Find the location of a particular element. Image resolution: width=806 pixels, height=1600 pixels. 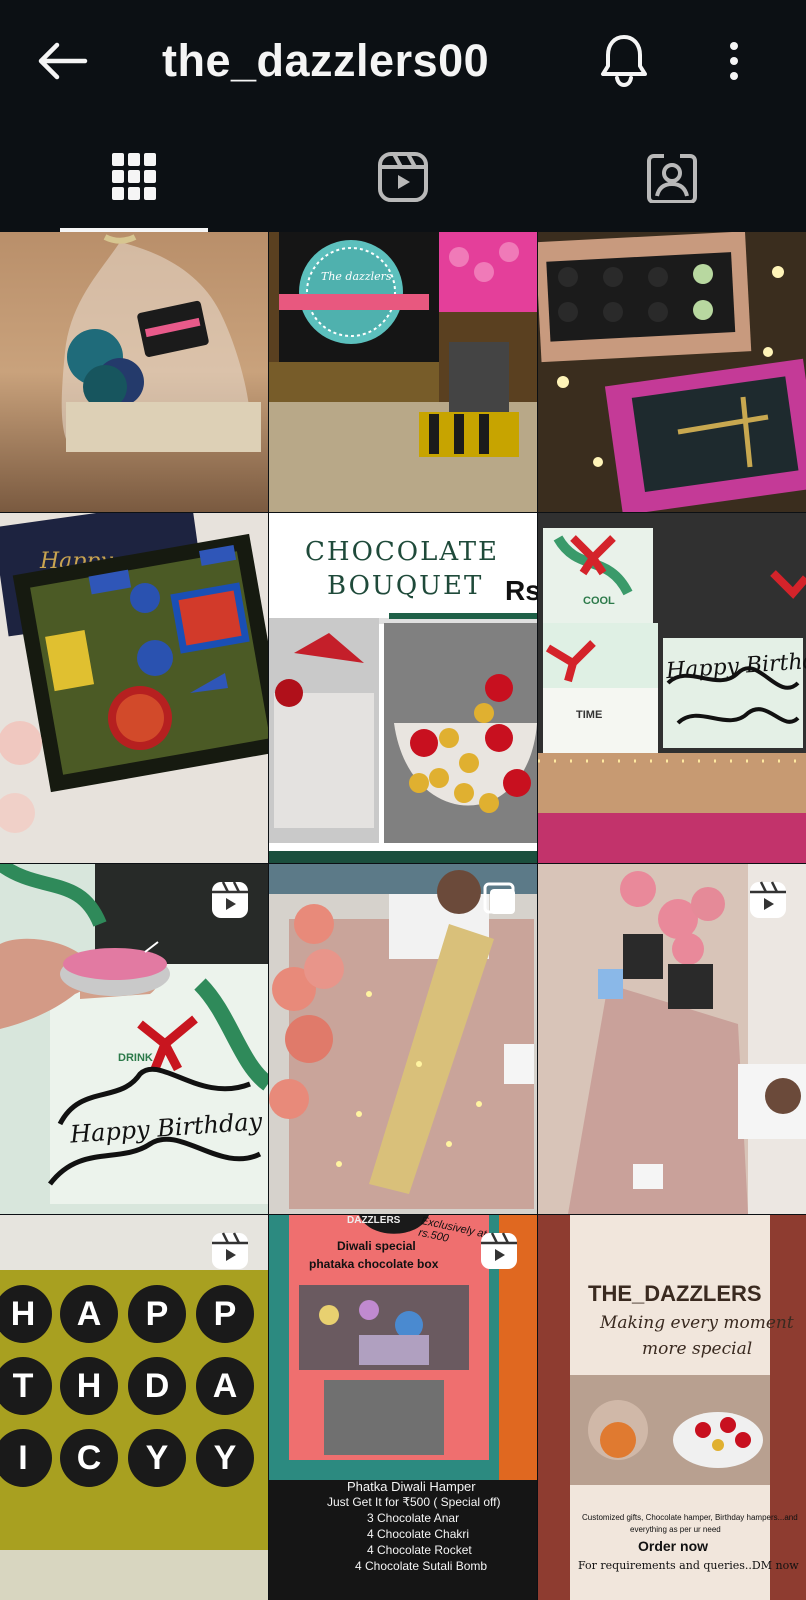

back-arrow-icon is located at coordinates (63, 61).